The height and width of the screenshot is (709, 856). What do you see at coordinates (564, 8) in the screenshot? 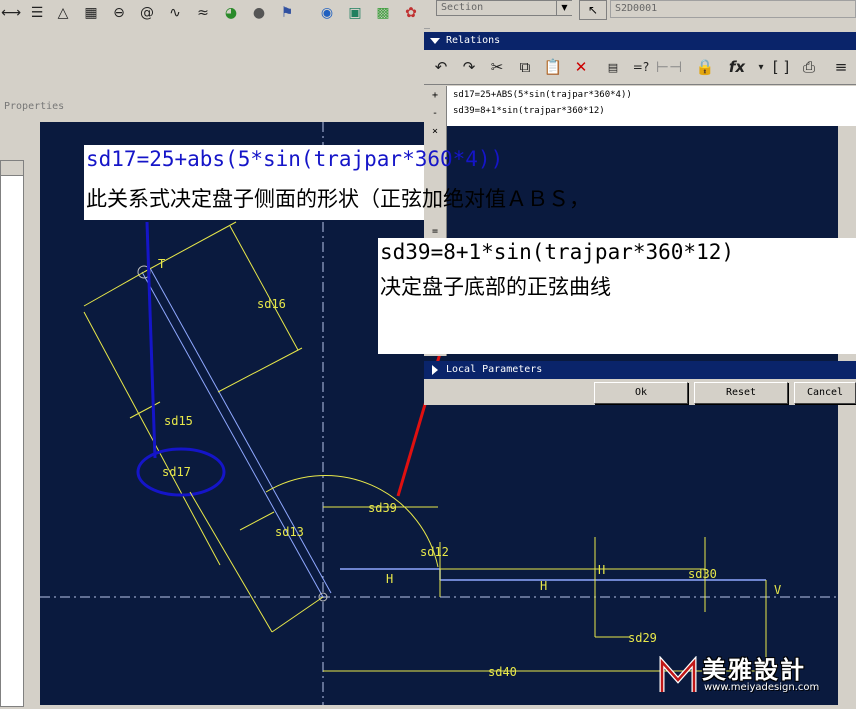
I see `chevron-down-icon: ▼` at bounding box center [564, 8].